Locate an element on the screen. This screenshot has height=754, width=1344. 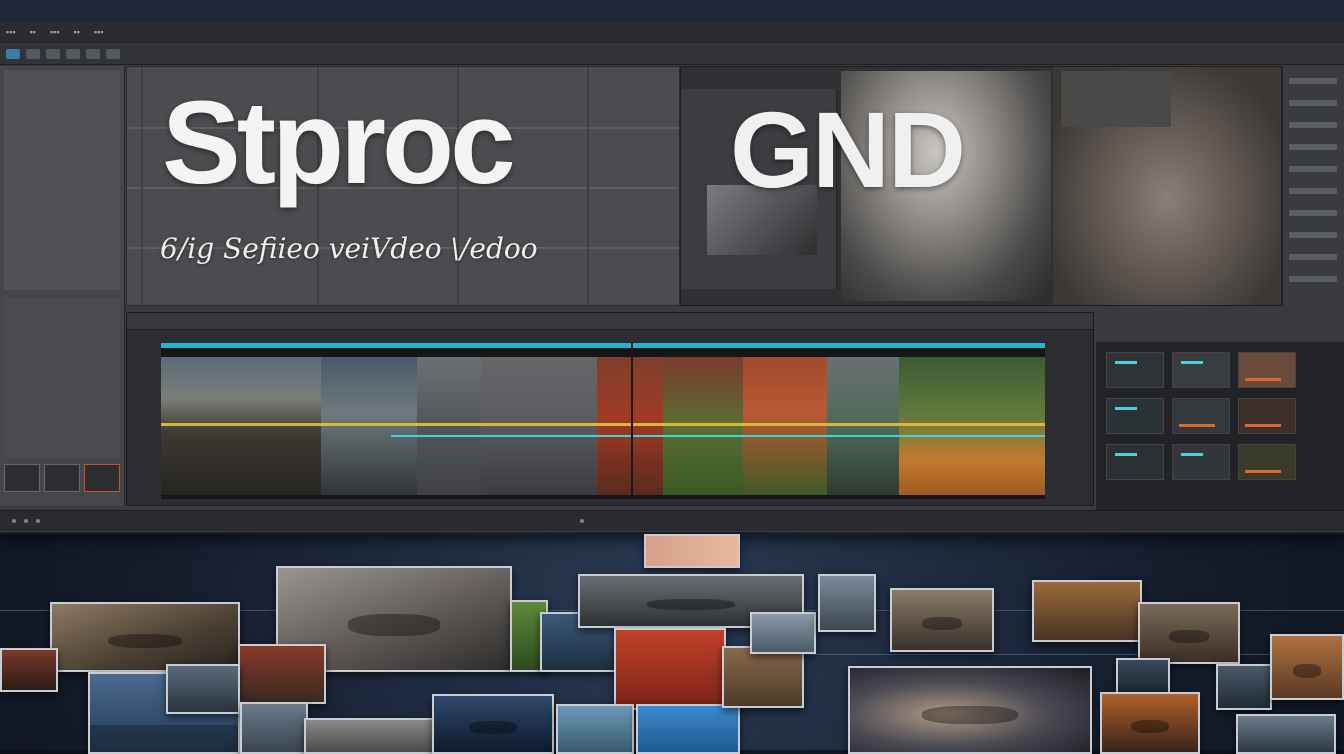
menu-bar: ▪▪▪ ▪▪ ▪▪▪ ▪▪ ▪▪▪ is located at coordinates (672, 32).